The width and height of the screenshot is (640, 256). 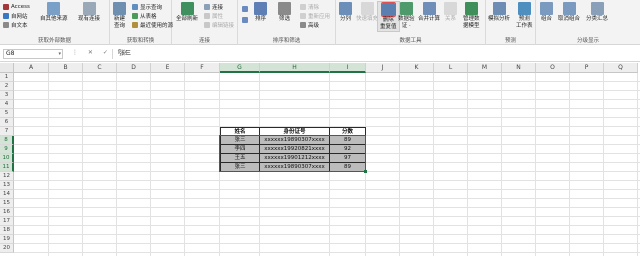 What do you see at coordinates (240, 149) in the screenshot?
I see `table-cell: 李四` at bounding box center [240, 149].